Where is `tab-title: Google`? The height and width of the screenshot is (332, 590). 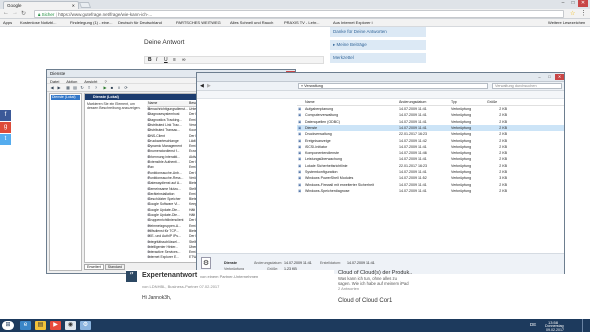 tab-title: Google is located at coordinates (14, 5).